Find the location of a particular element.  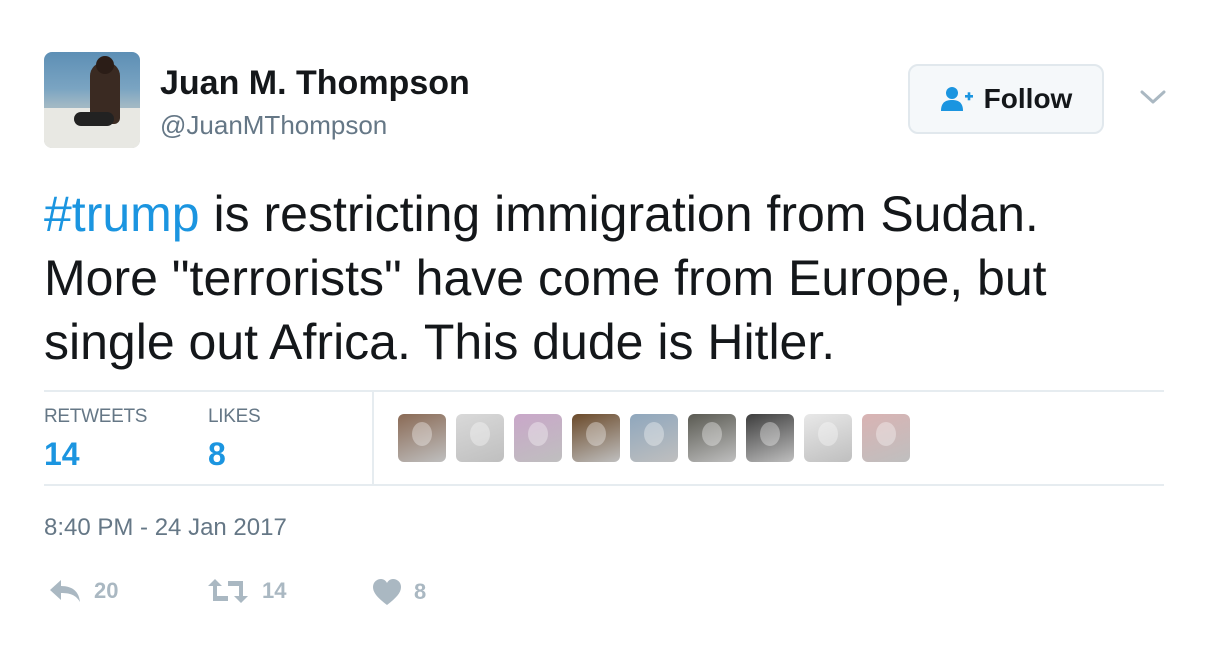

chevron-down-icon is located at coordinates (1153, 97).